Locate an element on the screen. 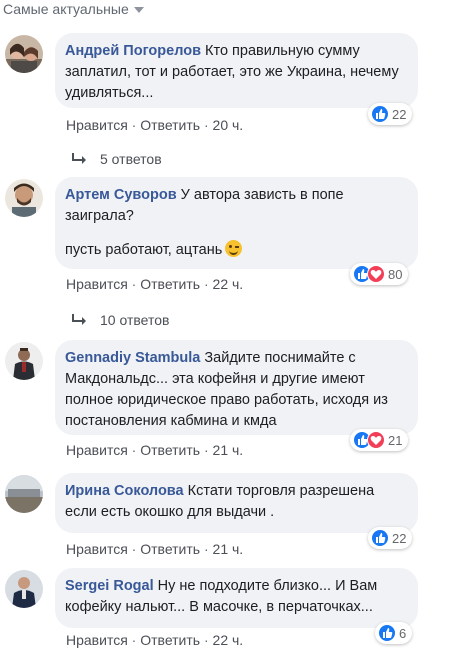 The image size is (450, 662). view-replies-link: 5 ответов is located at coordinates (117, 159).